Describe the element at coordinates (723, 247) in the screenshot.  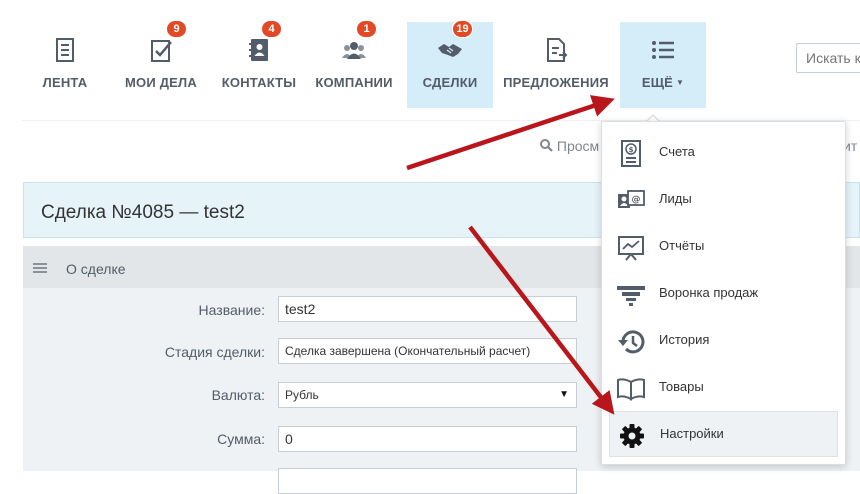
I see `menu-item-reports: Отчёты` at that location.